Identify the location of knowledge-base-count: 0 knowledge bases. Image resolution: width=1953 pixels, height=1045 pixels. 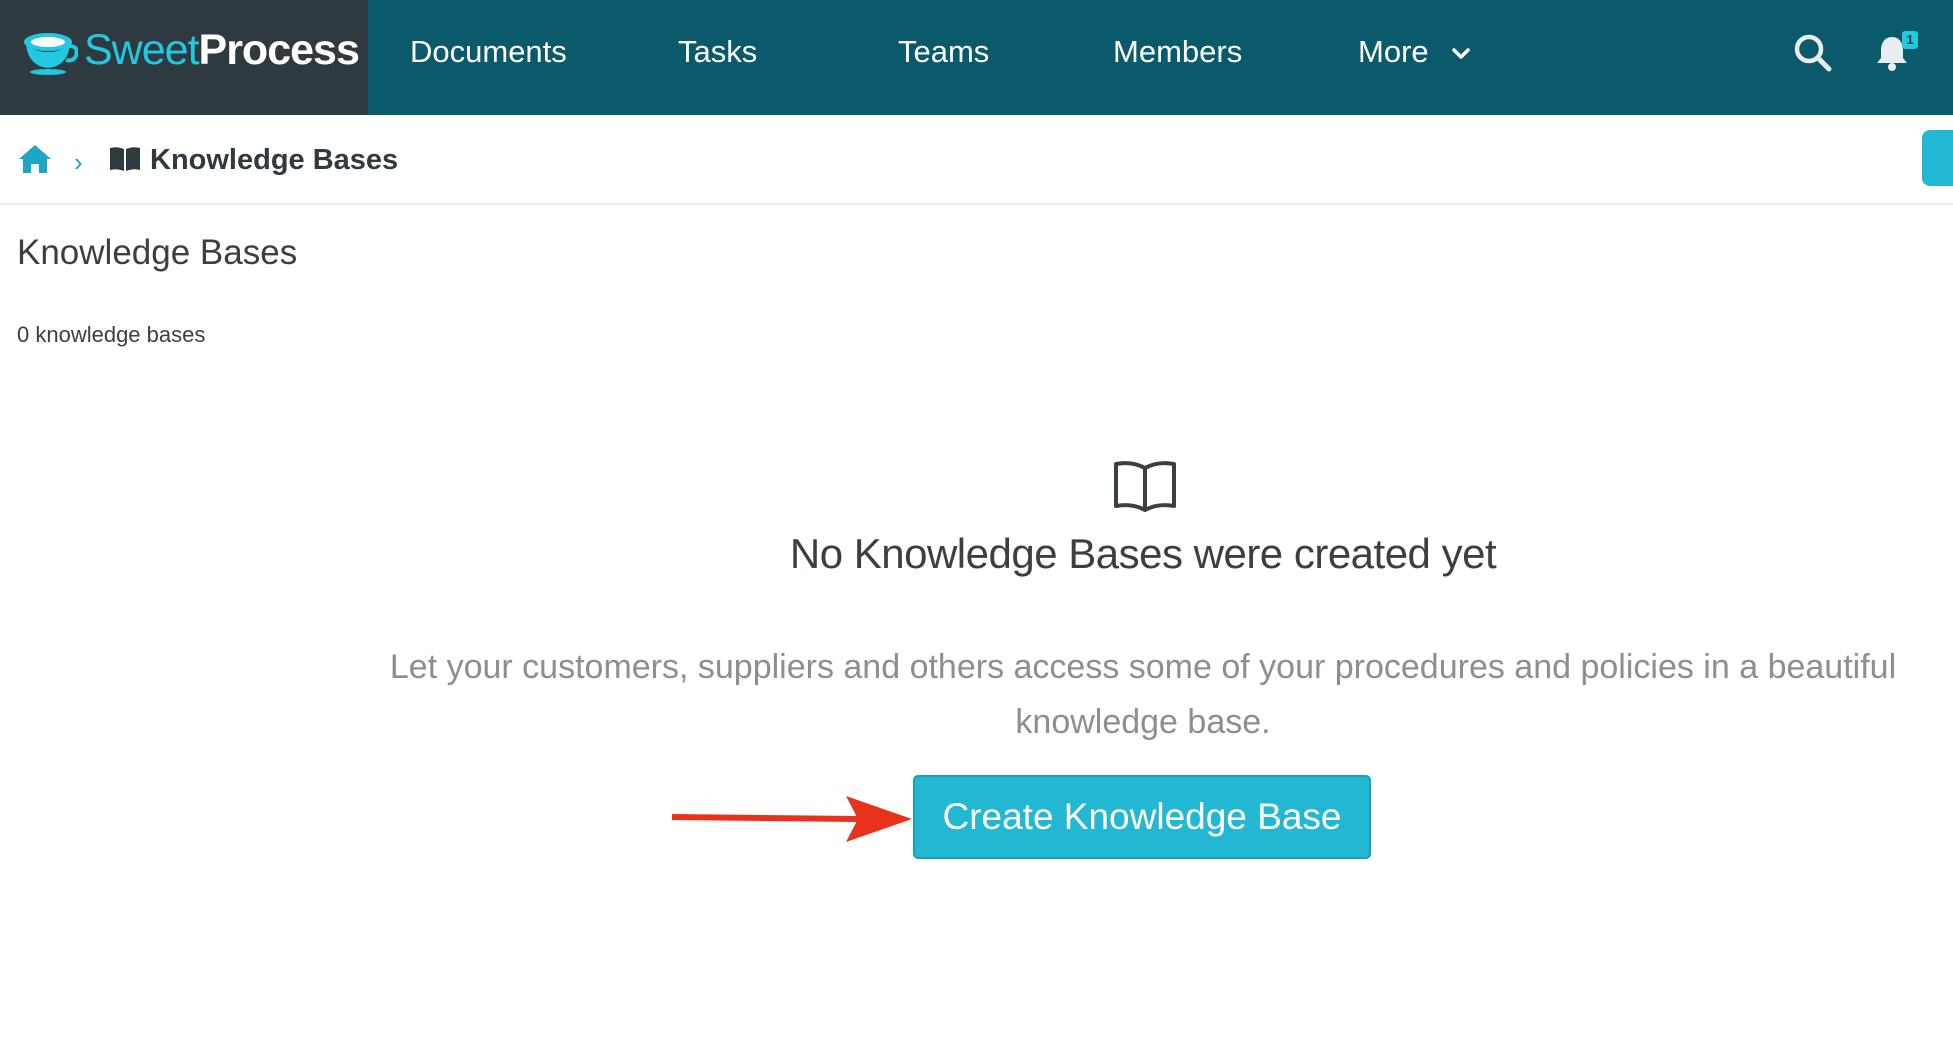
(111, 334).